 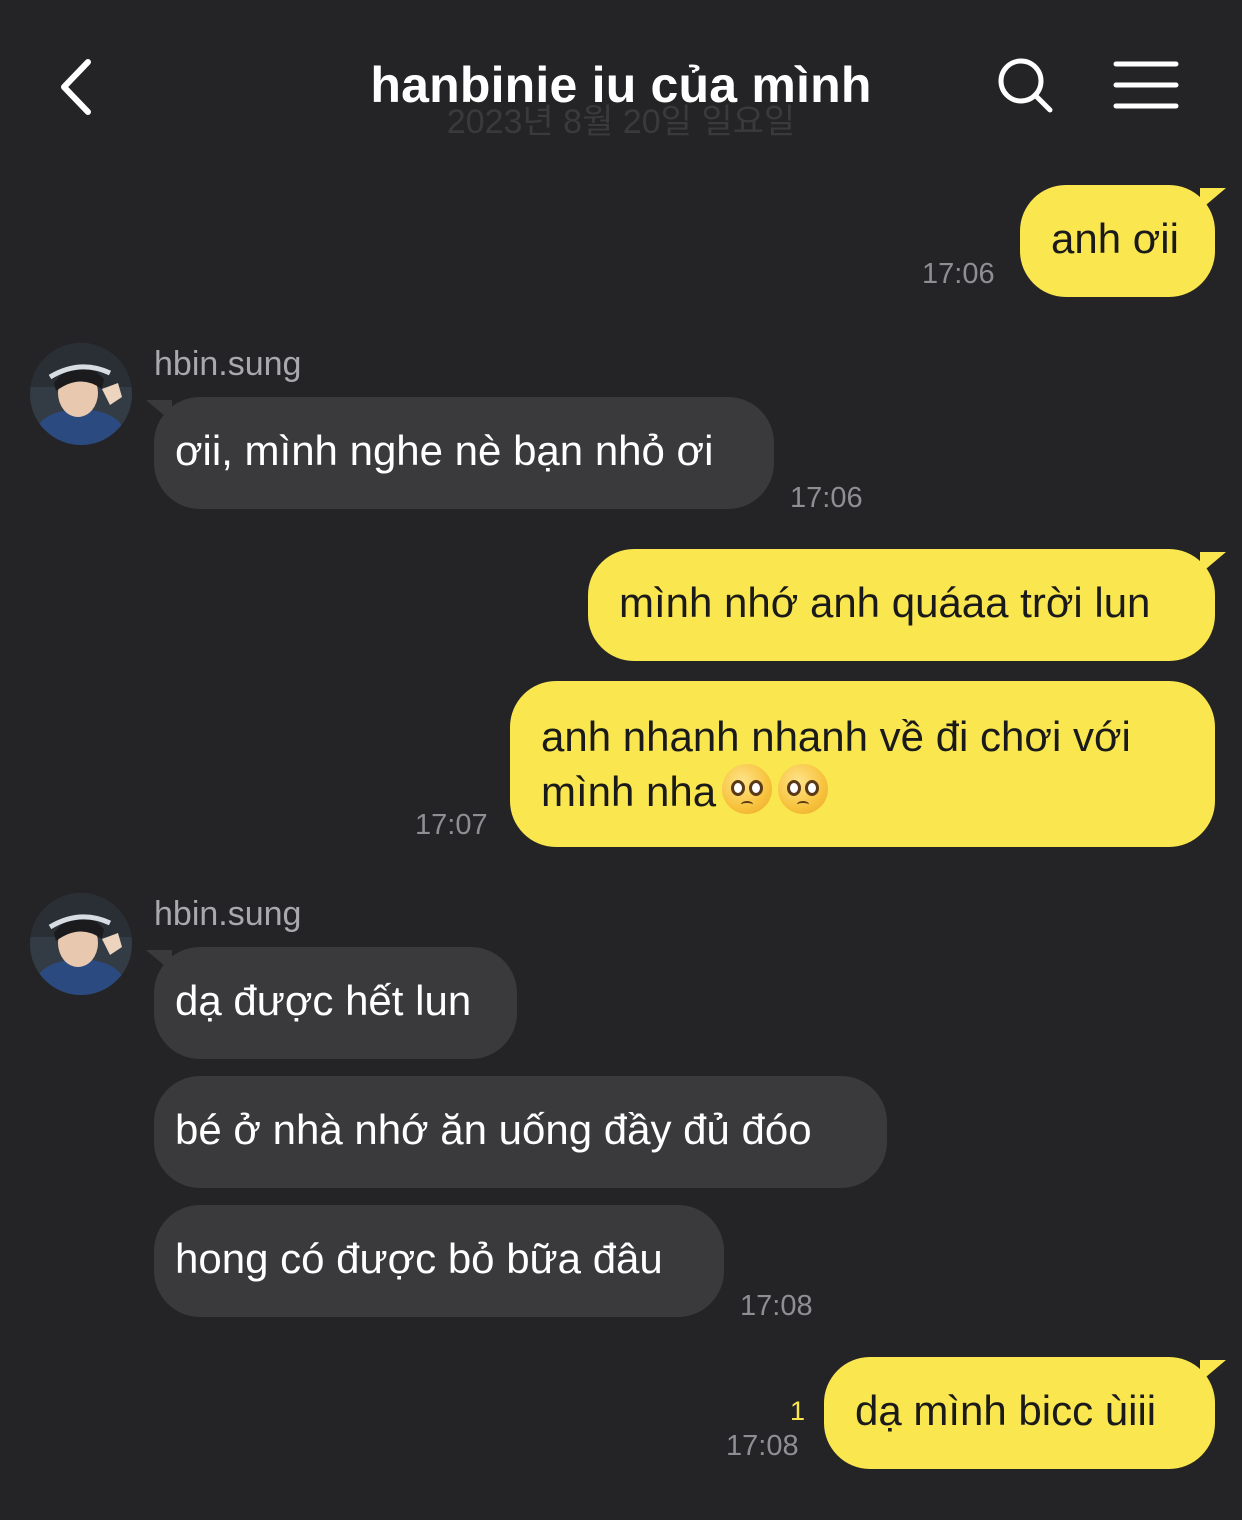 I want to click on message-text: mình nha, so click(x=629, y=791).